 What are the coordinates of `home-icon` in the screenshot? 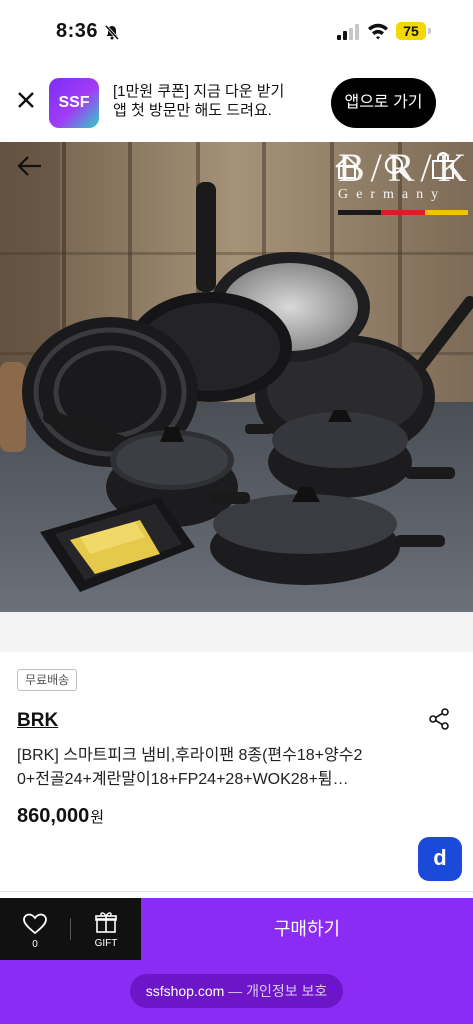 It's located at (347, 167).